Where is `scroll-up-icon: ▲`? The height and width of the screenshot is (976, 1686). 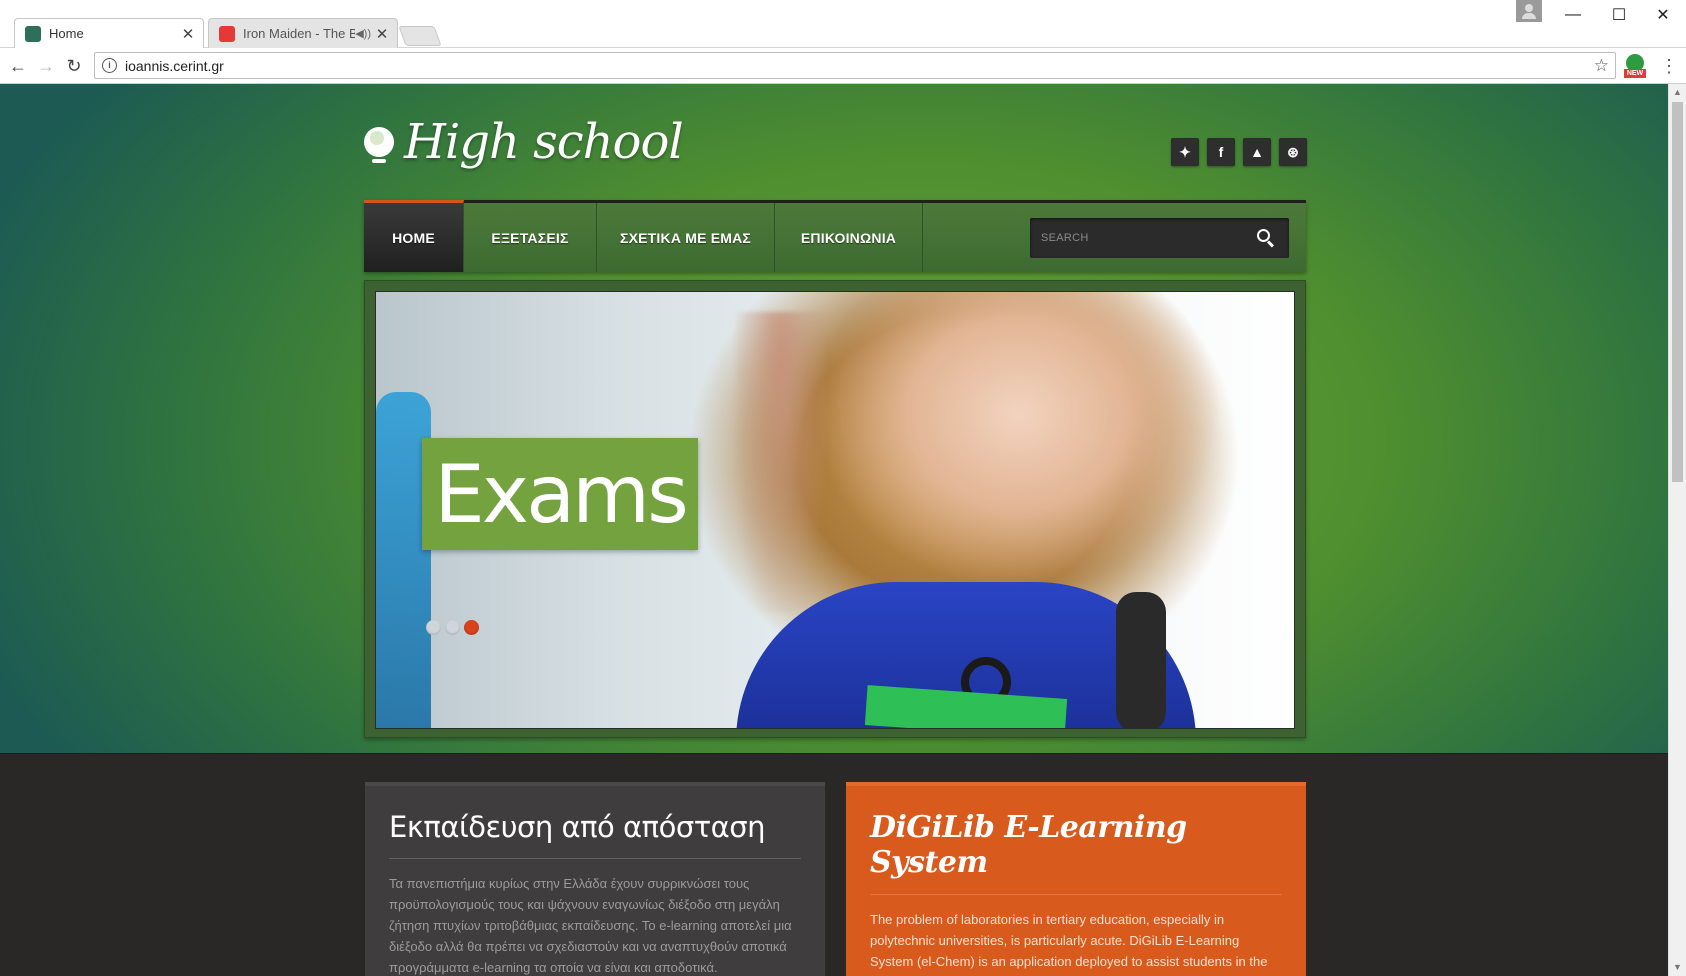 scroll-up-icon: ▲ is located at coordinates (1677, 92).